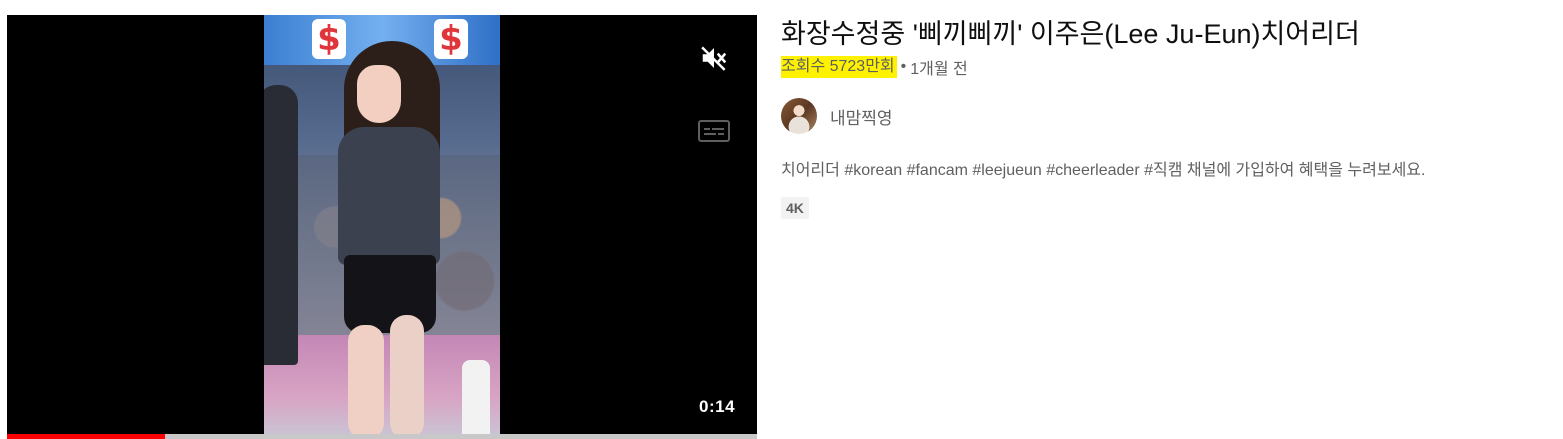 The width and height of the screenshot is (1563, 439). I want to click on subject-face, so click(379, 94).